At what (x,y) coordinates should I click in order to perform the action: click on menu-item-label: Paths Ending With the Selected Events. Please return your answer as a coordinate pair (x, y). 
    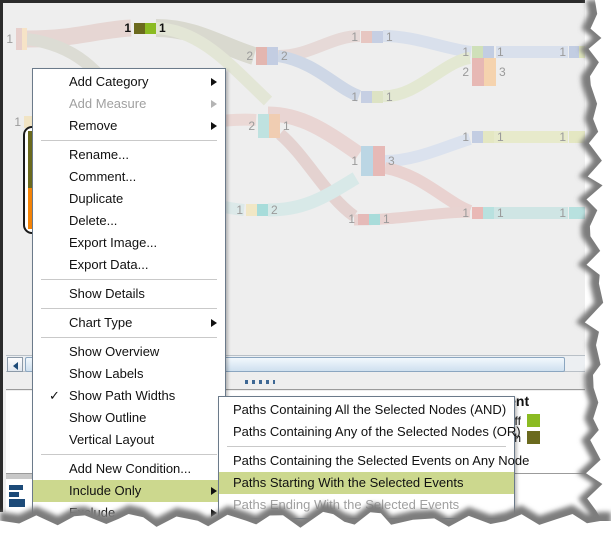
    Looking at the image, I should click on (346, 504).